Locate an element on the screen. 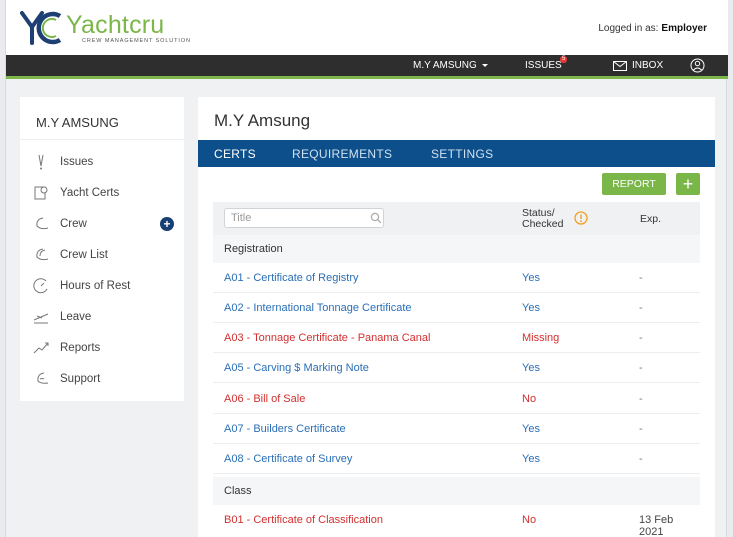 The image size is (733, 537). logo-mark-icon is located at coordinates (41, 28).